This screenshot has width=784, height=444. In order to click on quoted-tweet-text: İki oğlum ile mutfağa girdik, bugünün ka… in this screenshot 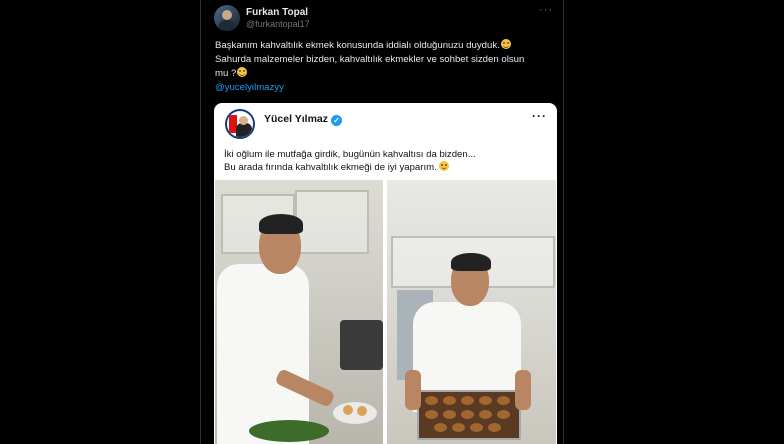, I will do `click(389, 161)`.